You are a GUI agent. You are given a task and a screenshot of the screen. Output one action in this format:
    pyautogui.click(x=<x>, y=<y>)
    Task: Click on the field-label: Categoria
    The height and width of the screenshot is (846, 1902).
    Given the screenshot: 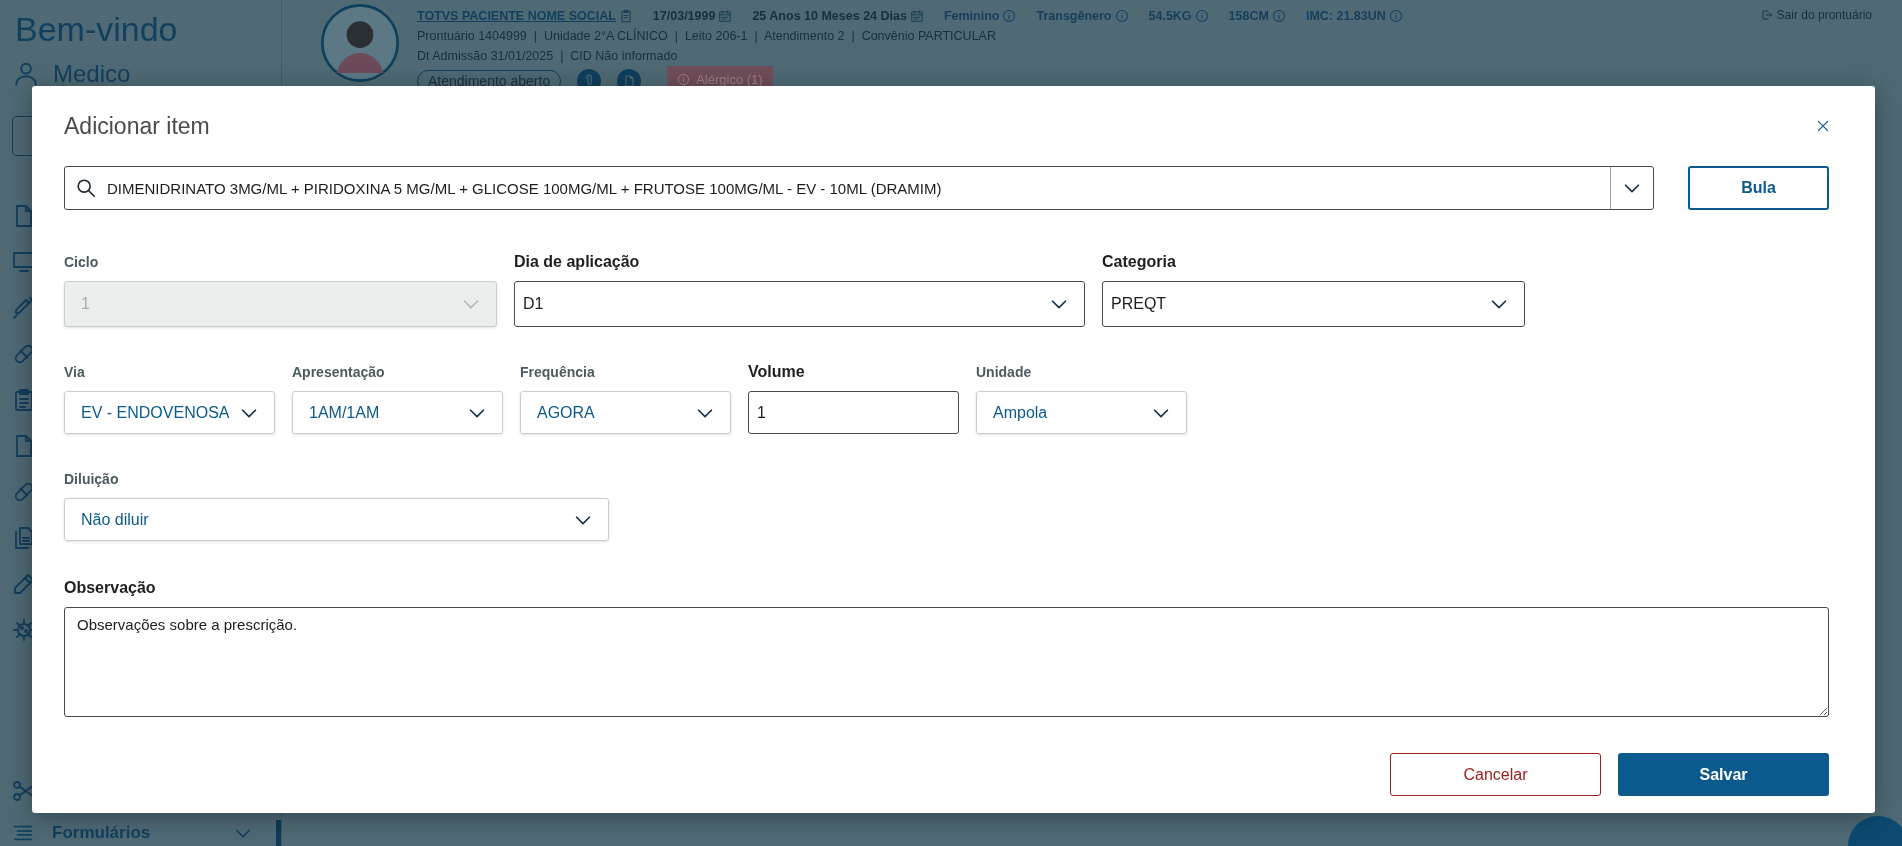 What is the action you would take?
    pyautogui.click(x=1139, y=262)
    